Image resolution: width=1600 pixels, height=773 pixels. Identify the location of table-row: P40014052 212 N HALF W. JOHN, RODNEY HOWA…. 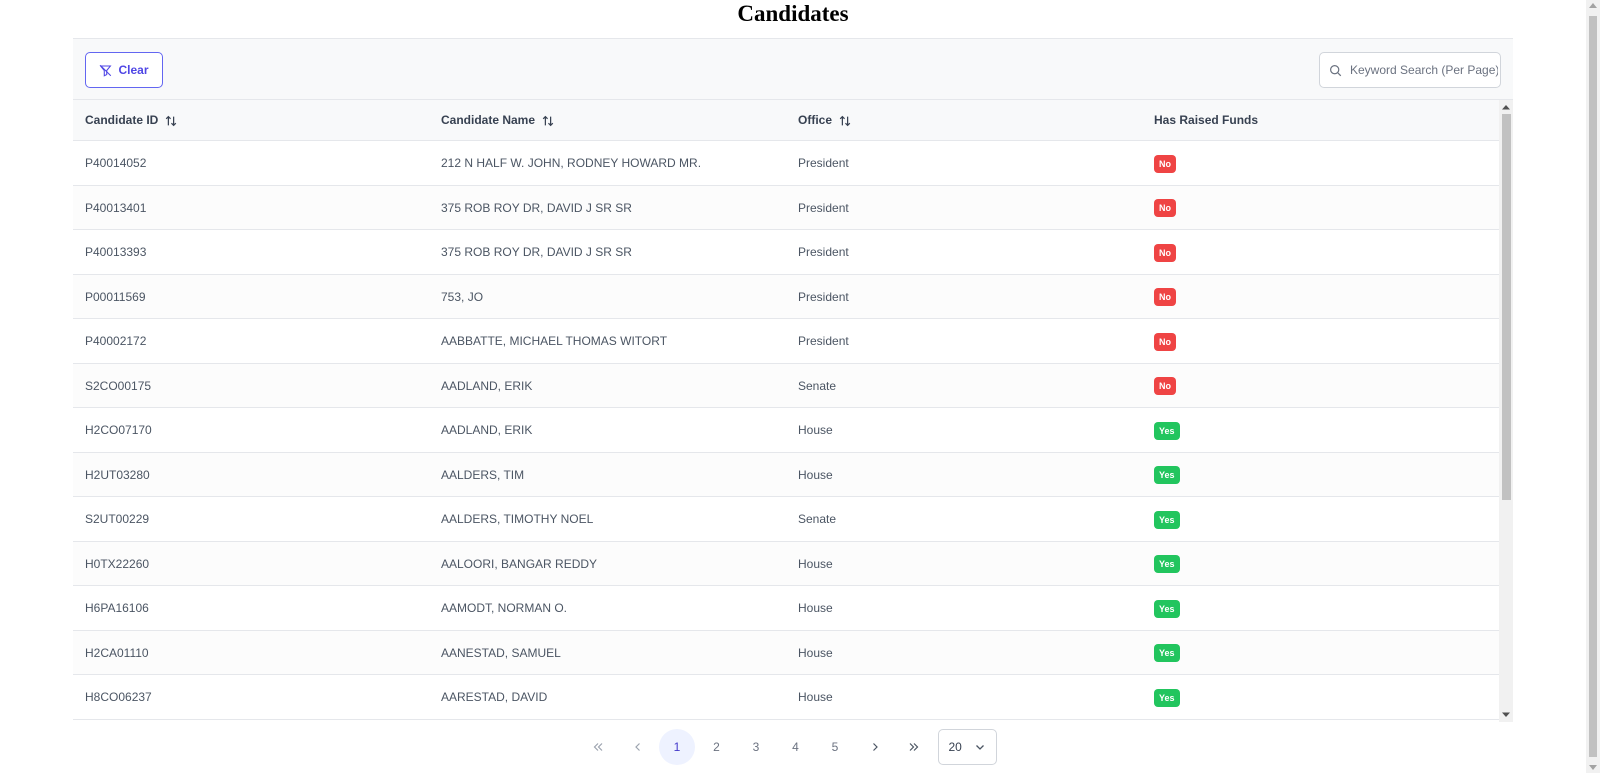
(786, 163).